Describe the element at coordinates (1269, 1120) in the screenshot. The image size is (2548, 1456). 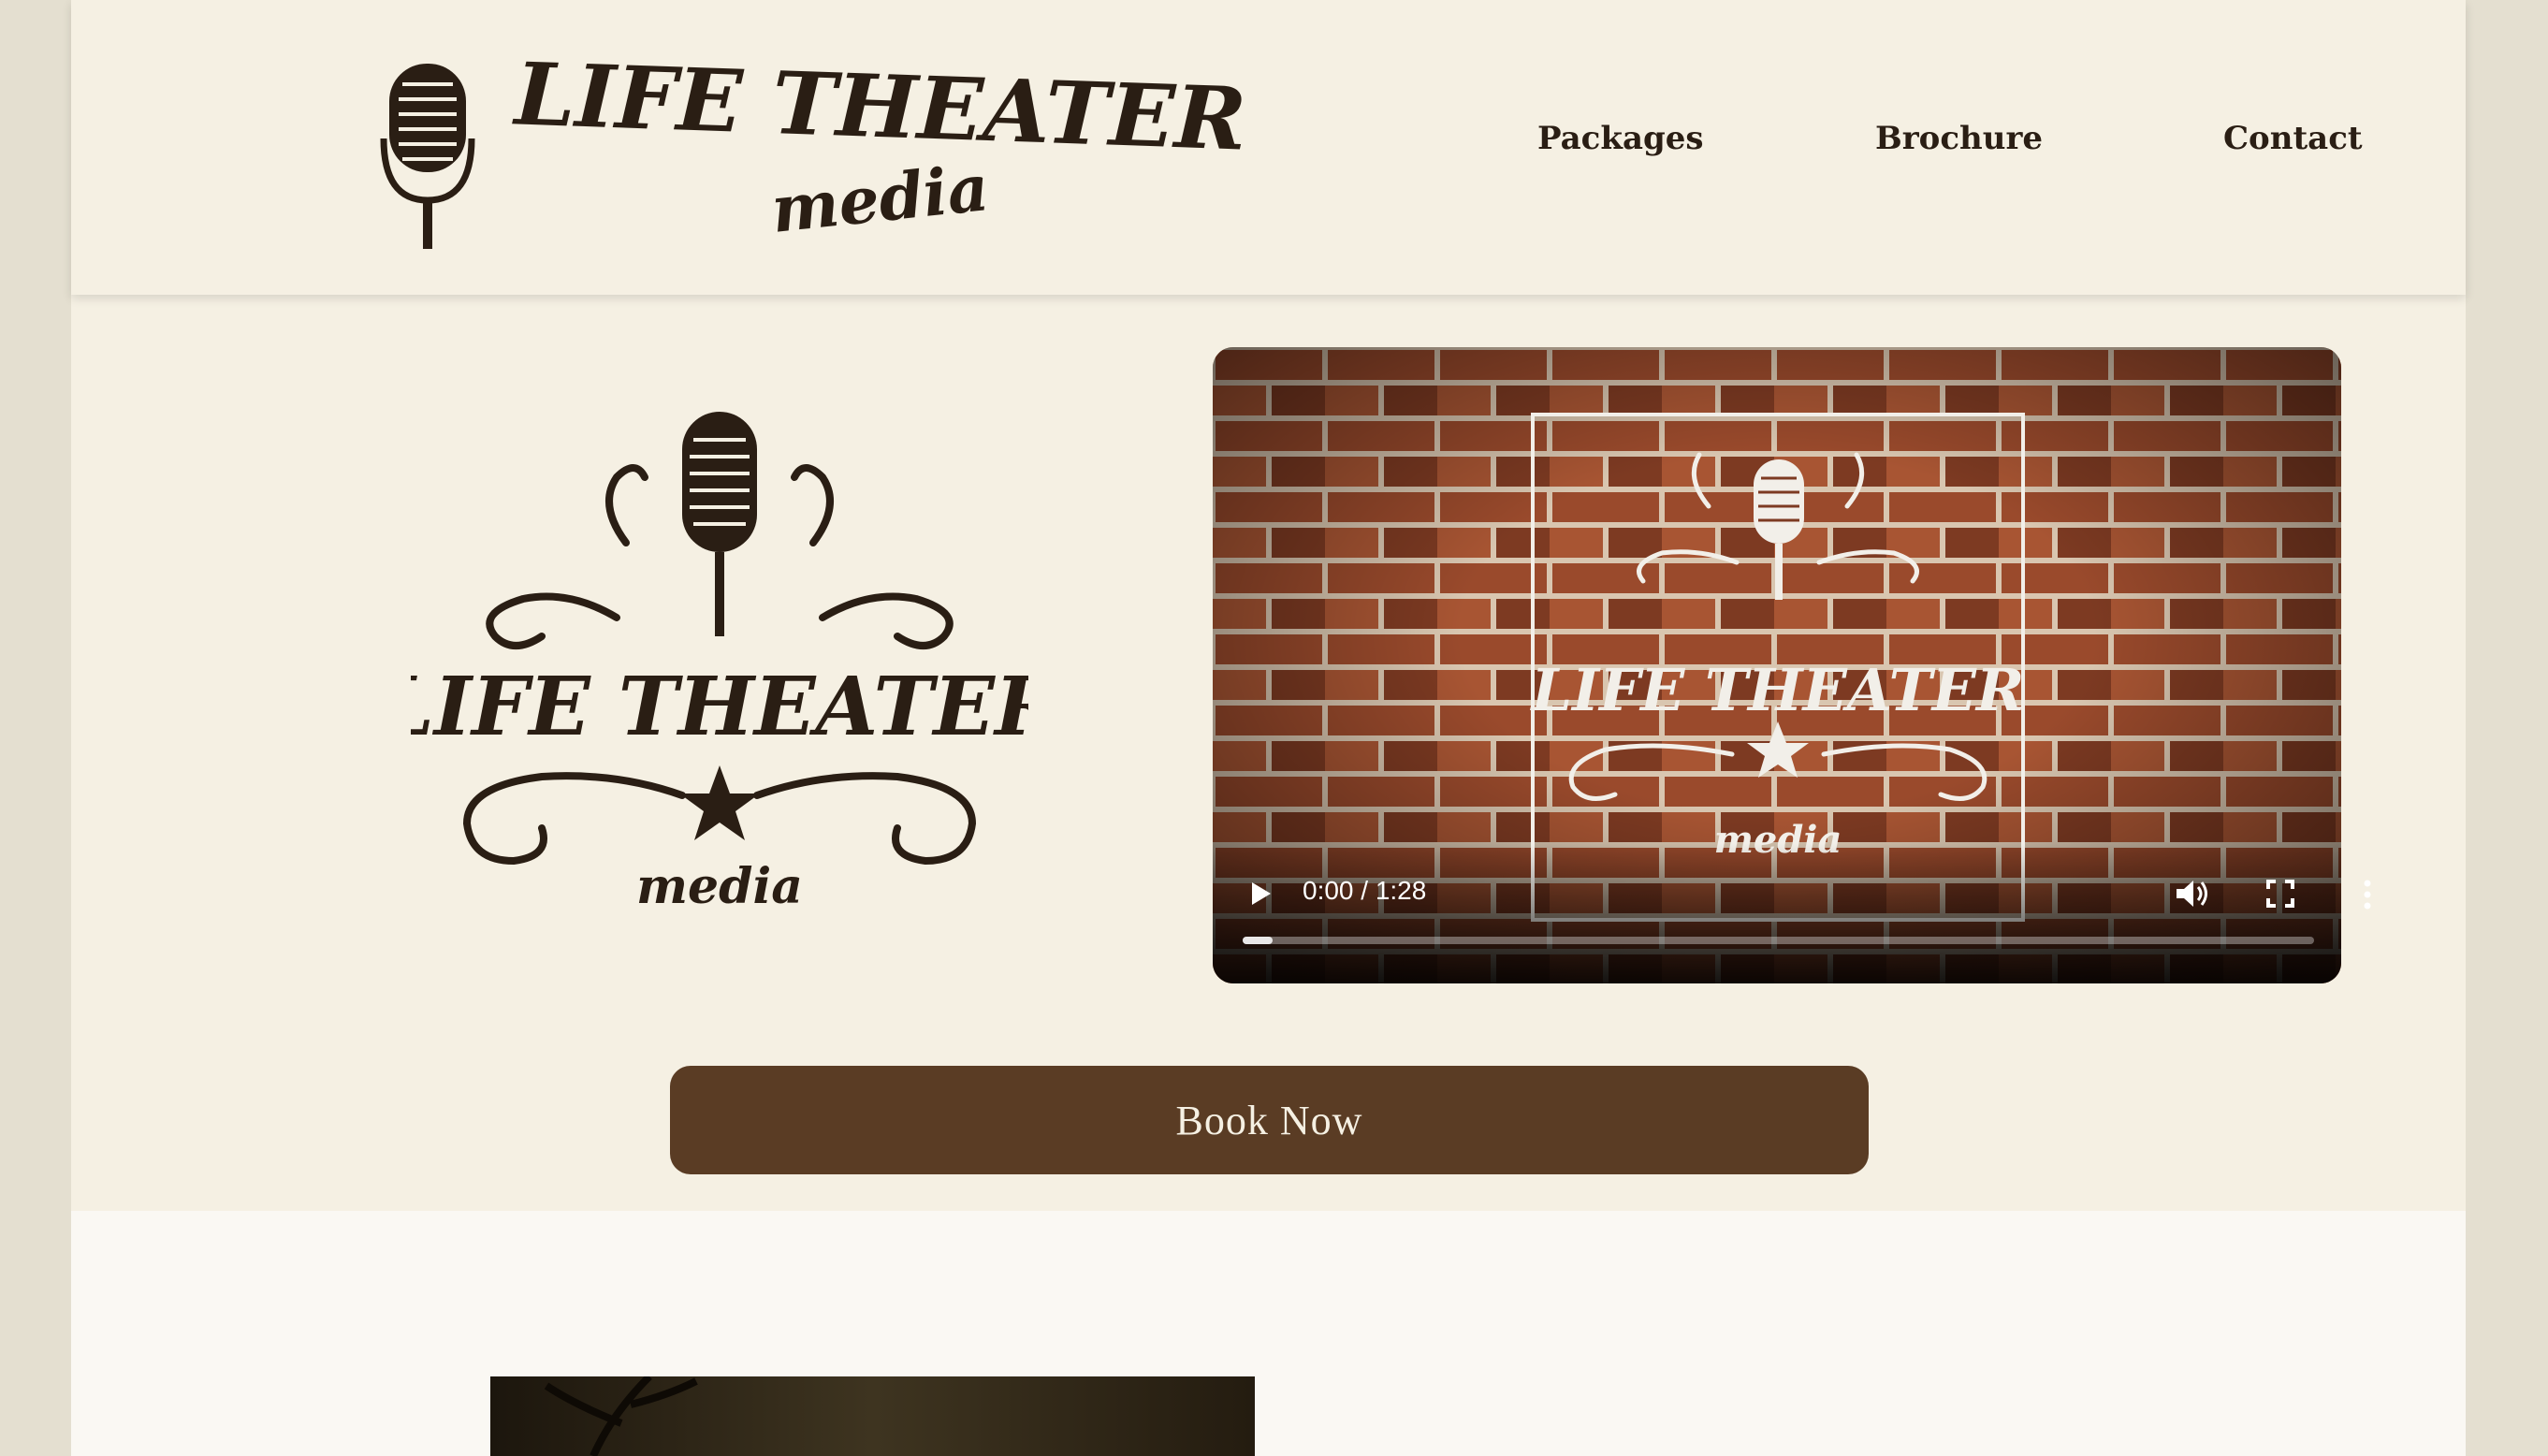
I see `book-now-button: Book Now` at that location.